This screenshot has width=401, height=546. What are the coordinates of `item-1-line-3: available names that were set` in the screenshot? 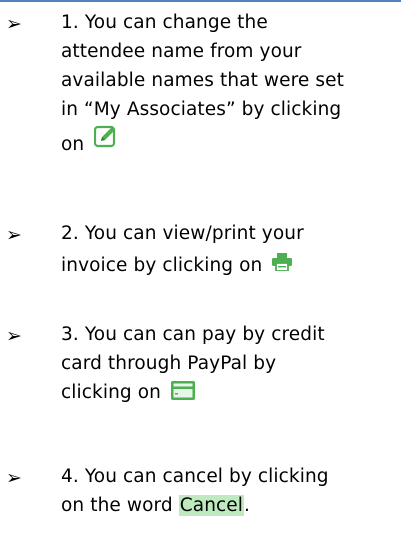 It's located at (202, 80).